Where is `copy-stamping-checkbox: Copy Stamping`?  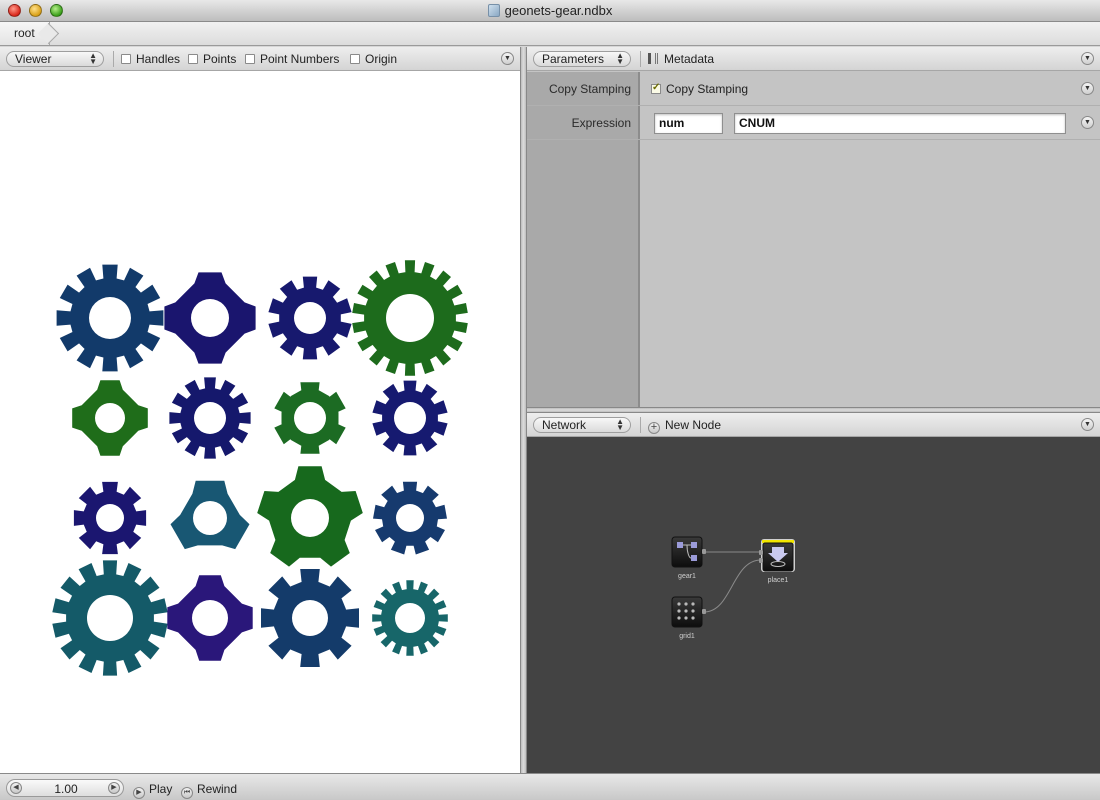
copy-stamping-checkbox: Copy Stamping is located at coordinates (699, 89).